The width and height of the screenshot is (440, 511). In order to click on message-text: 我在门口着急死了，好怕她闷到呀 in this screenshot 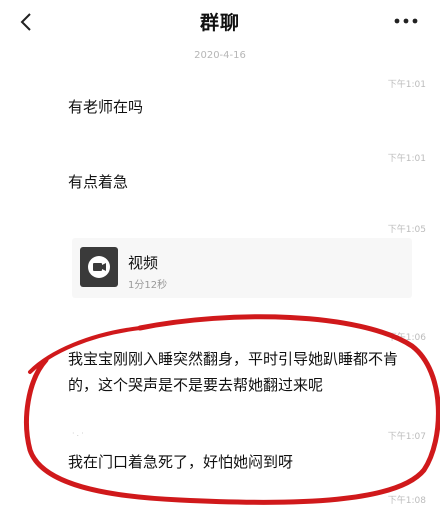, I will do `click(180, 461)`.